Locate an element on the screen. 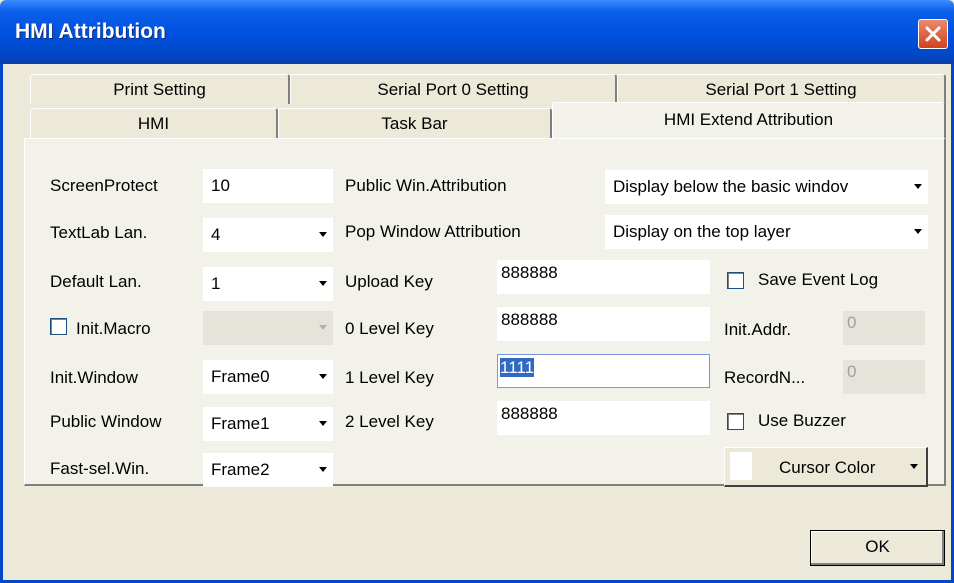  tab-label: Serial Port 1 Setting is located at coordinates (781, 89).